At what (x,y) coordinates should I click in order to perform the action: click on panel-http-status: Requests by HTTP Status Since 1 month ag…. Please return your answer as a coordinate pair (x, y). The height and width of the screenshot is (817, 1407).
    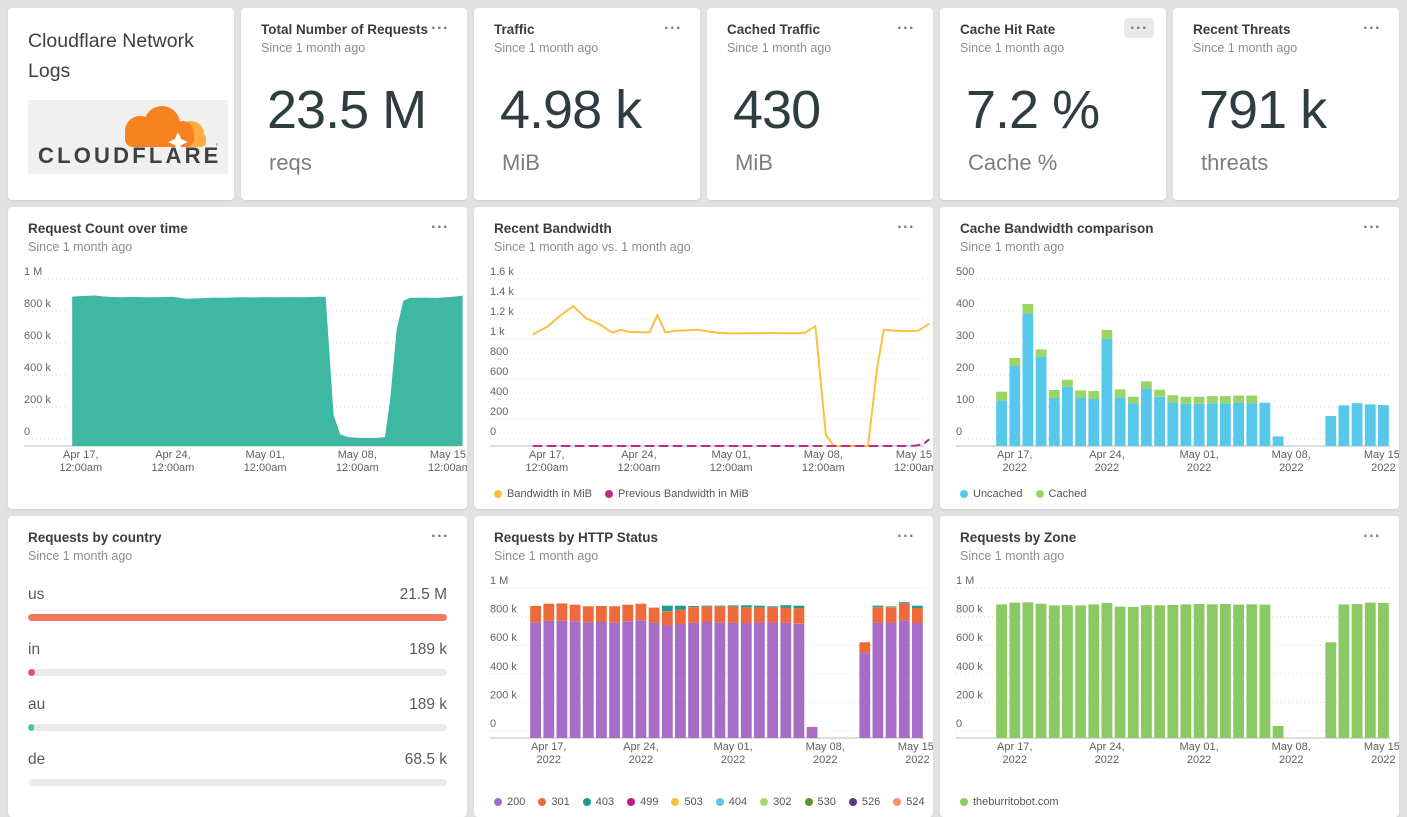
    Looking at the image, I should click on (703, 666).